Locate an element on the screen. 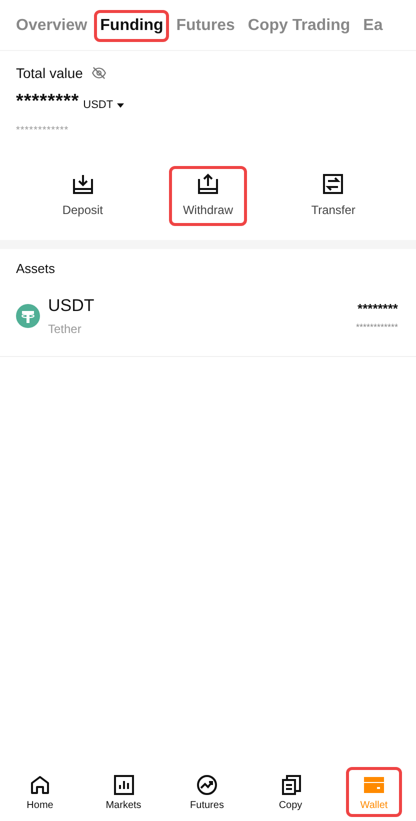  copy-icon is located at coordinates (291, 785).